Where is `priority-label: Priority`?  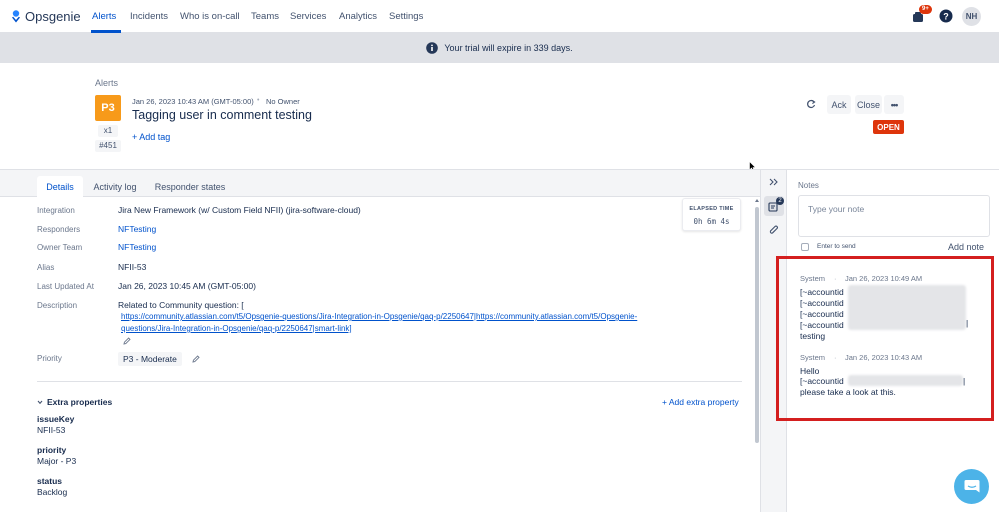
priority-label: Priority is located at coordinates (49, 358).